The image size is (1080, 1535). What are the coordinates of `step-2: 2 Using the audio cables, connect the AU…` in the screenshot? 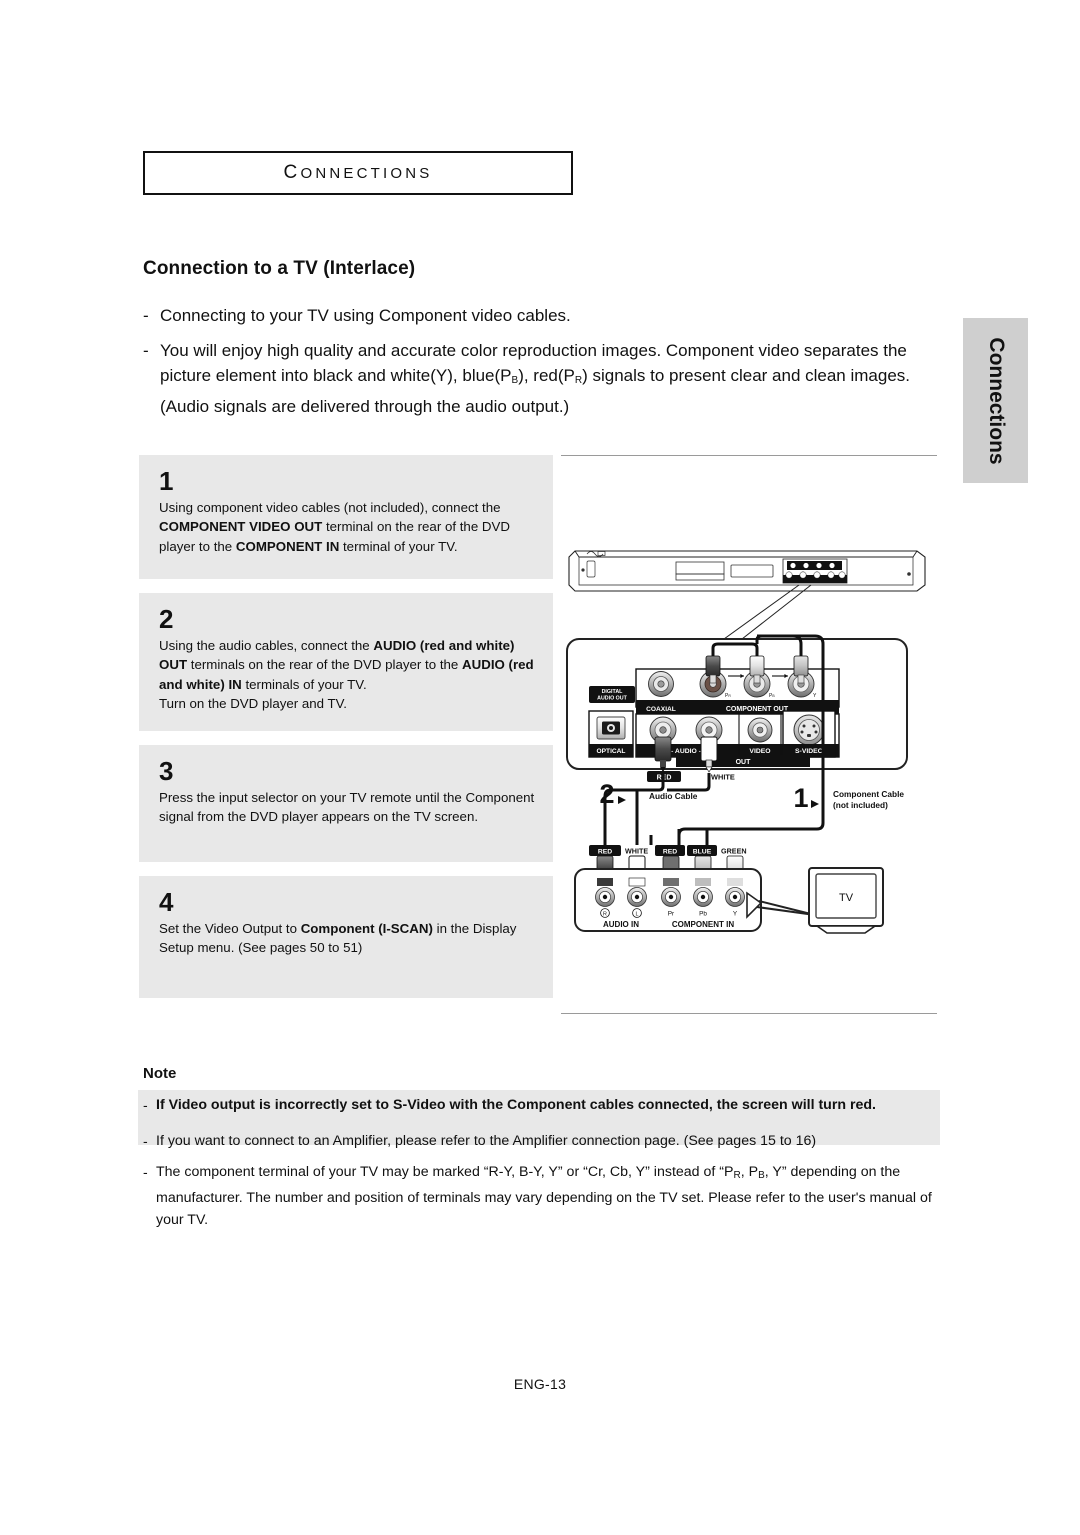 It's located at (346, 662).